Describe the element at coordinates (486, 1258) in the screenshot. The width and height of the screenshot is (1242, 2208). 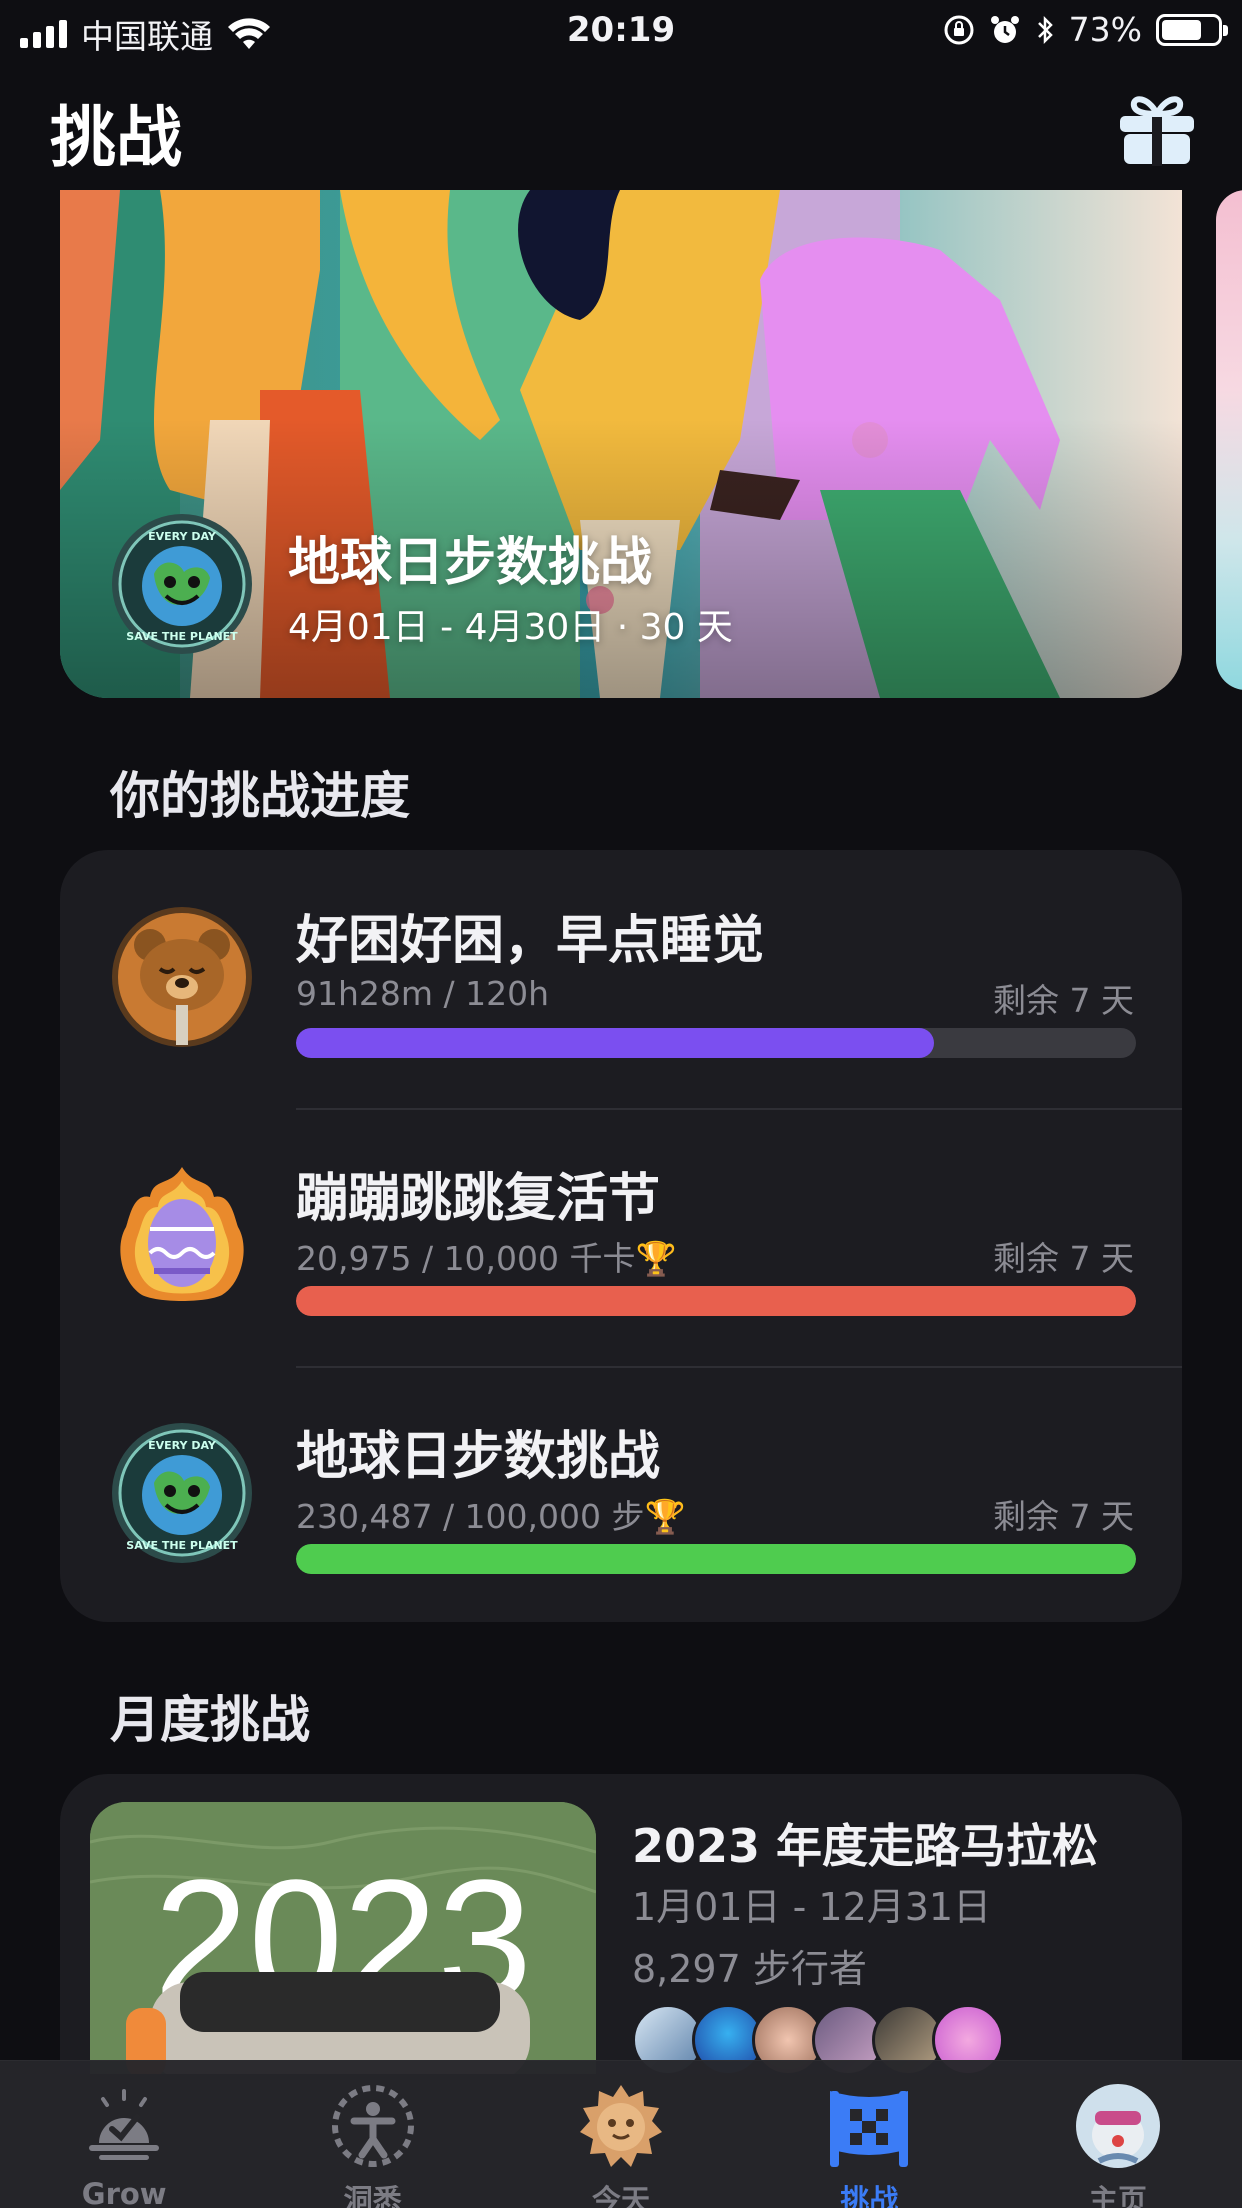
I see `challenge-progress-value: 20,975 / 10,000 千卡🏆` at that location.